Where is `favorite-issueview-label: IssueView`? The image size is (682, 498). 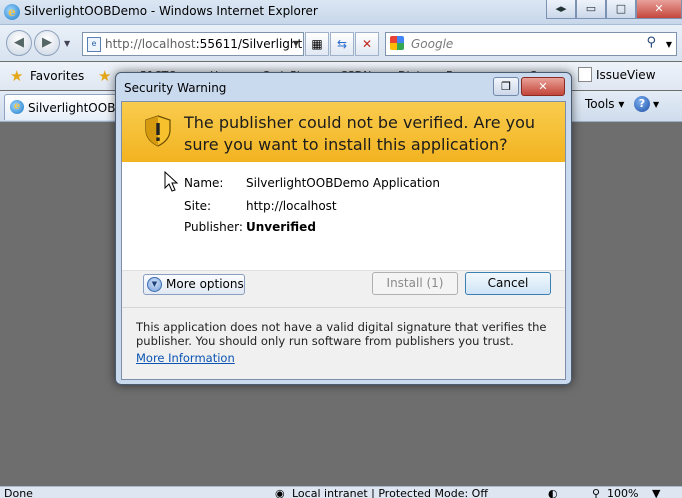
favorite-issueview-label: IssueView is located at coordinates (626, 74).